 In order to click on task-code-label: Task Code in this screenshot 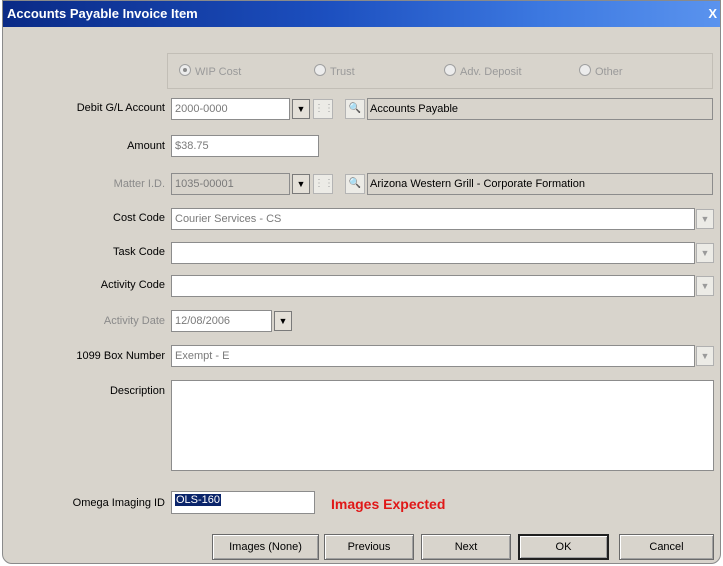, I will do `click(139, 252)`.